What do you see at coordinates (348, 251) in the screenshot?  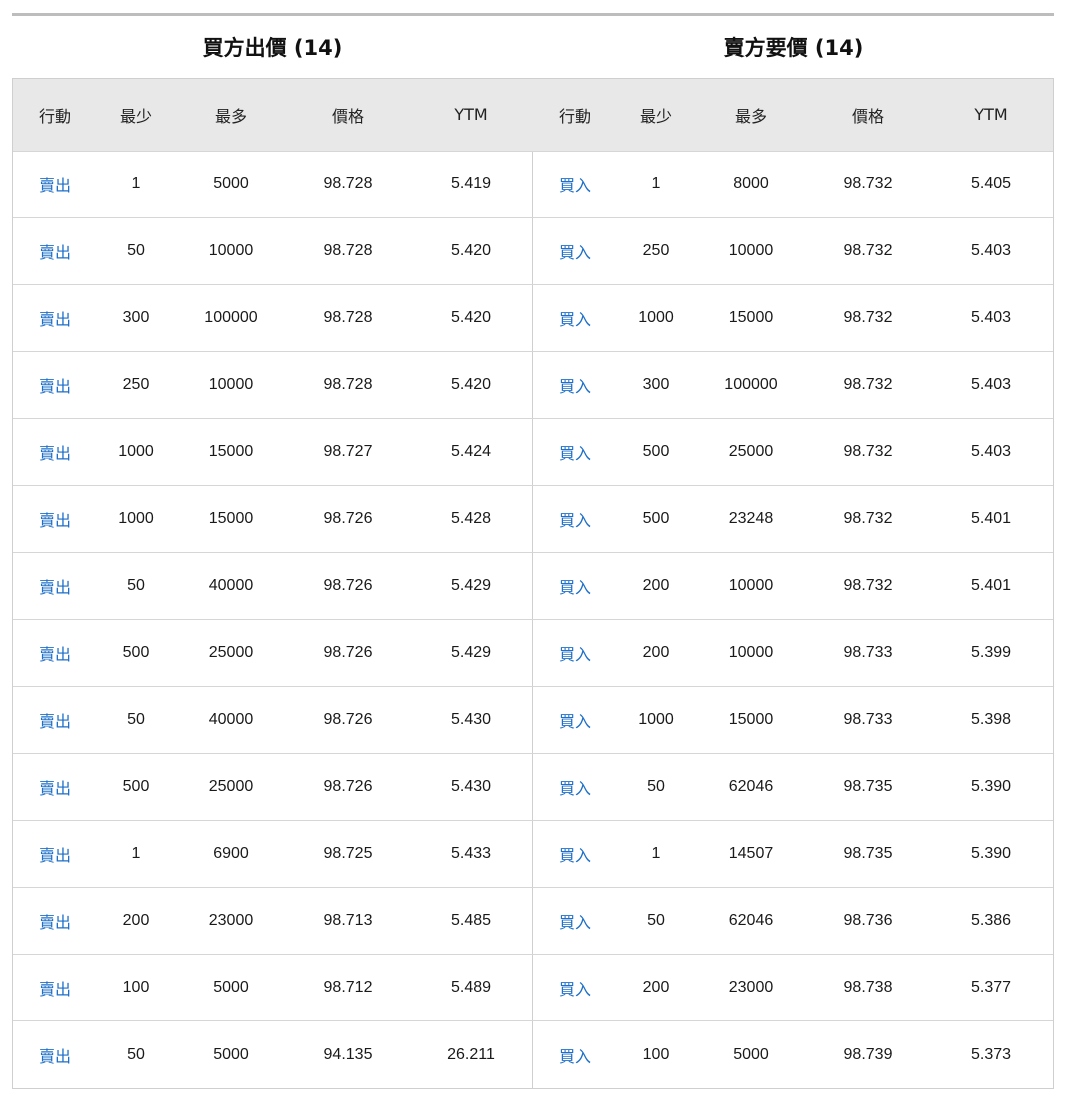 I see `bid-price-cell: 98.728` at bounding box center [348, 251].